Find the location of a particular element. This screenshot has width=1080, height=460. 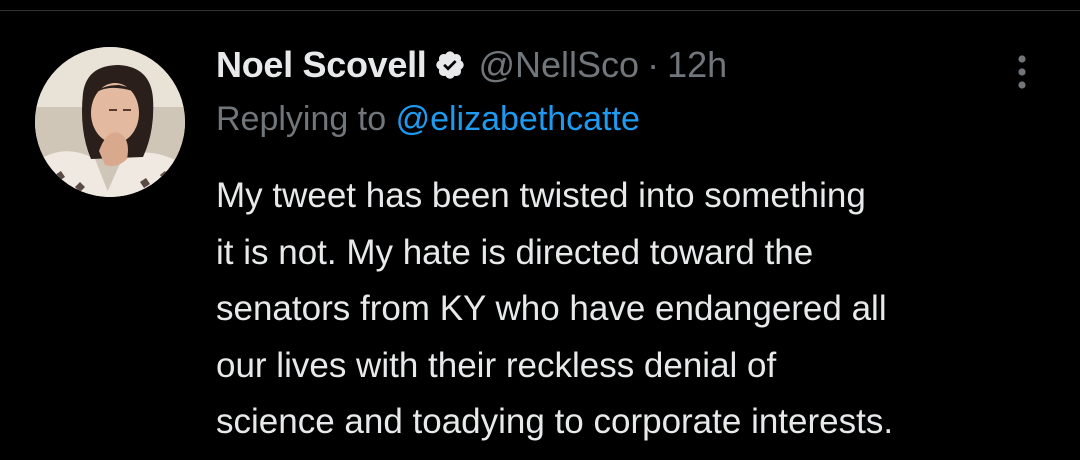

replying-to-label: Replying to is located at coordinates (301, 119).